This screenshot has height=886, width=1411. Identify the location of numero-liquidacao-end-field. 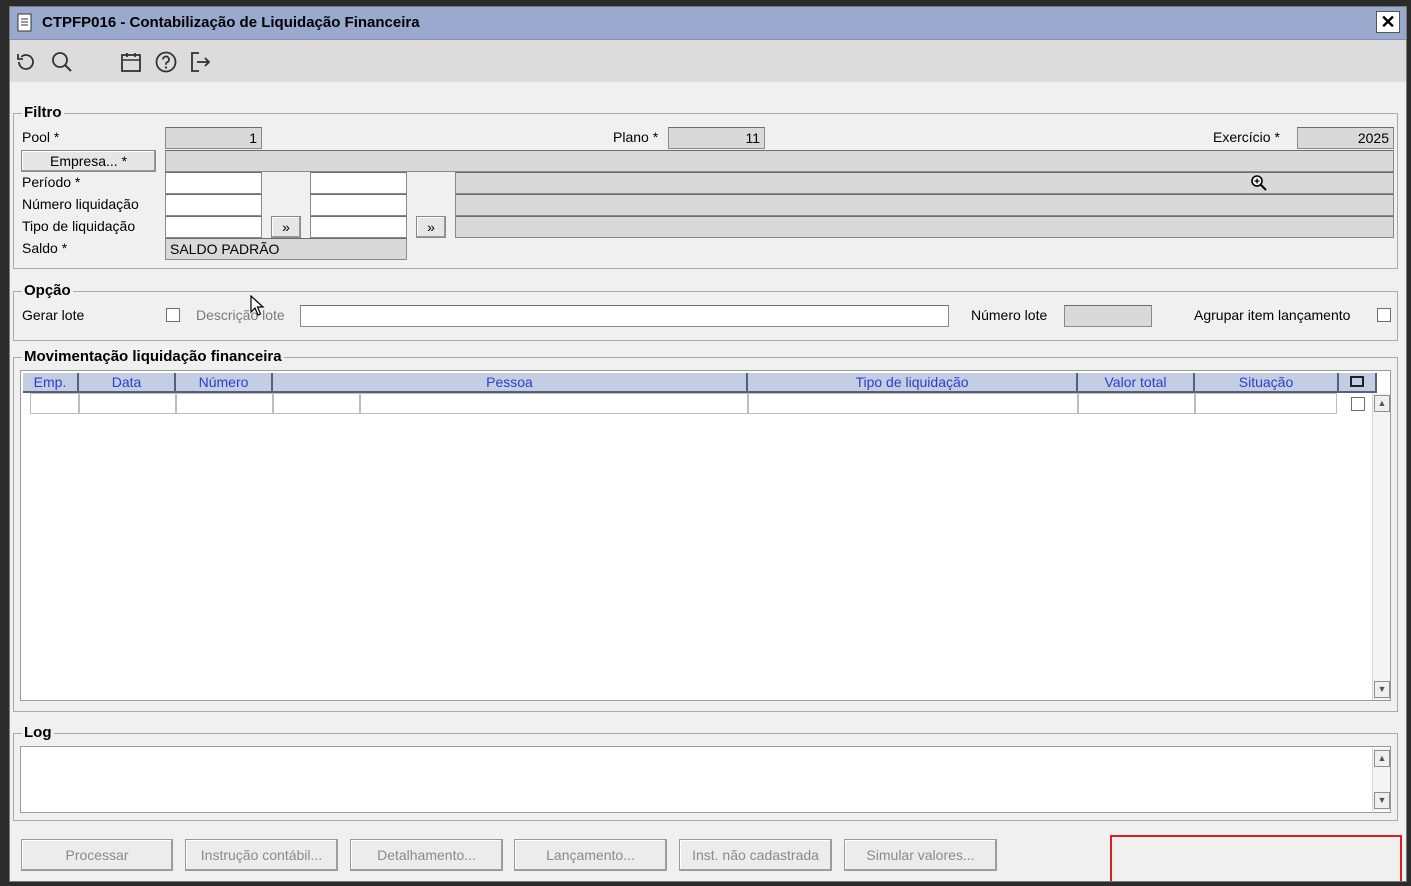
(358, 205).